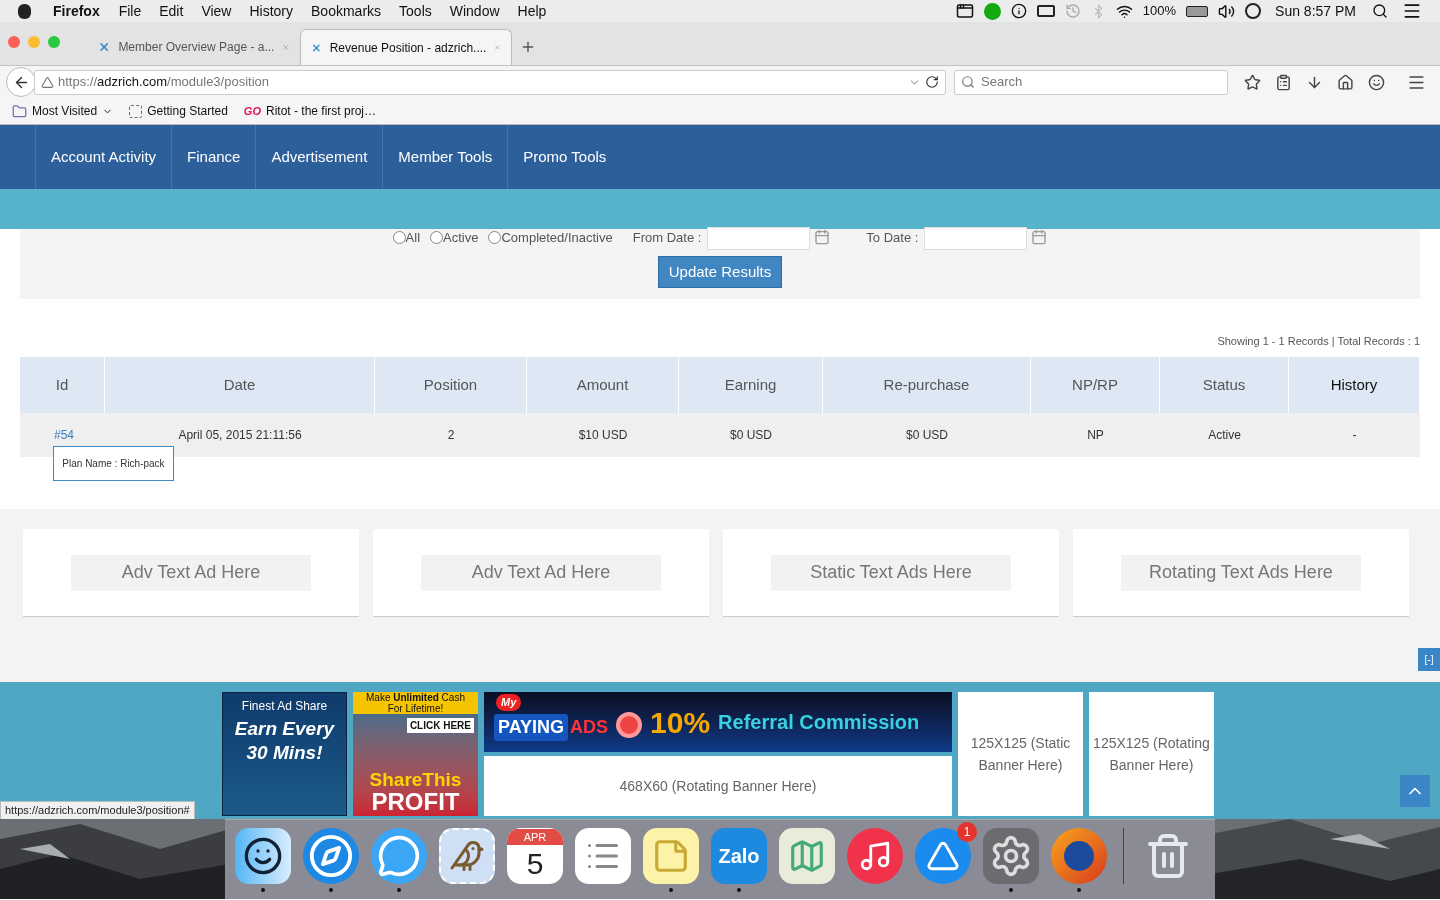 This screenshot has height=900, width=1440. I want to click on bookmark-item: Most Visited, so click(63, 111).